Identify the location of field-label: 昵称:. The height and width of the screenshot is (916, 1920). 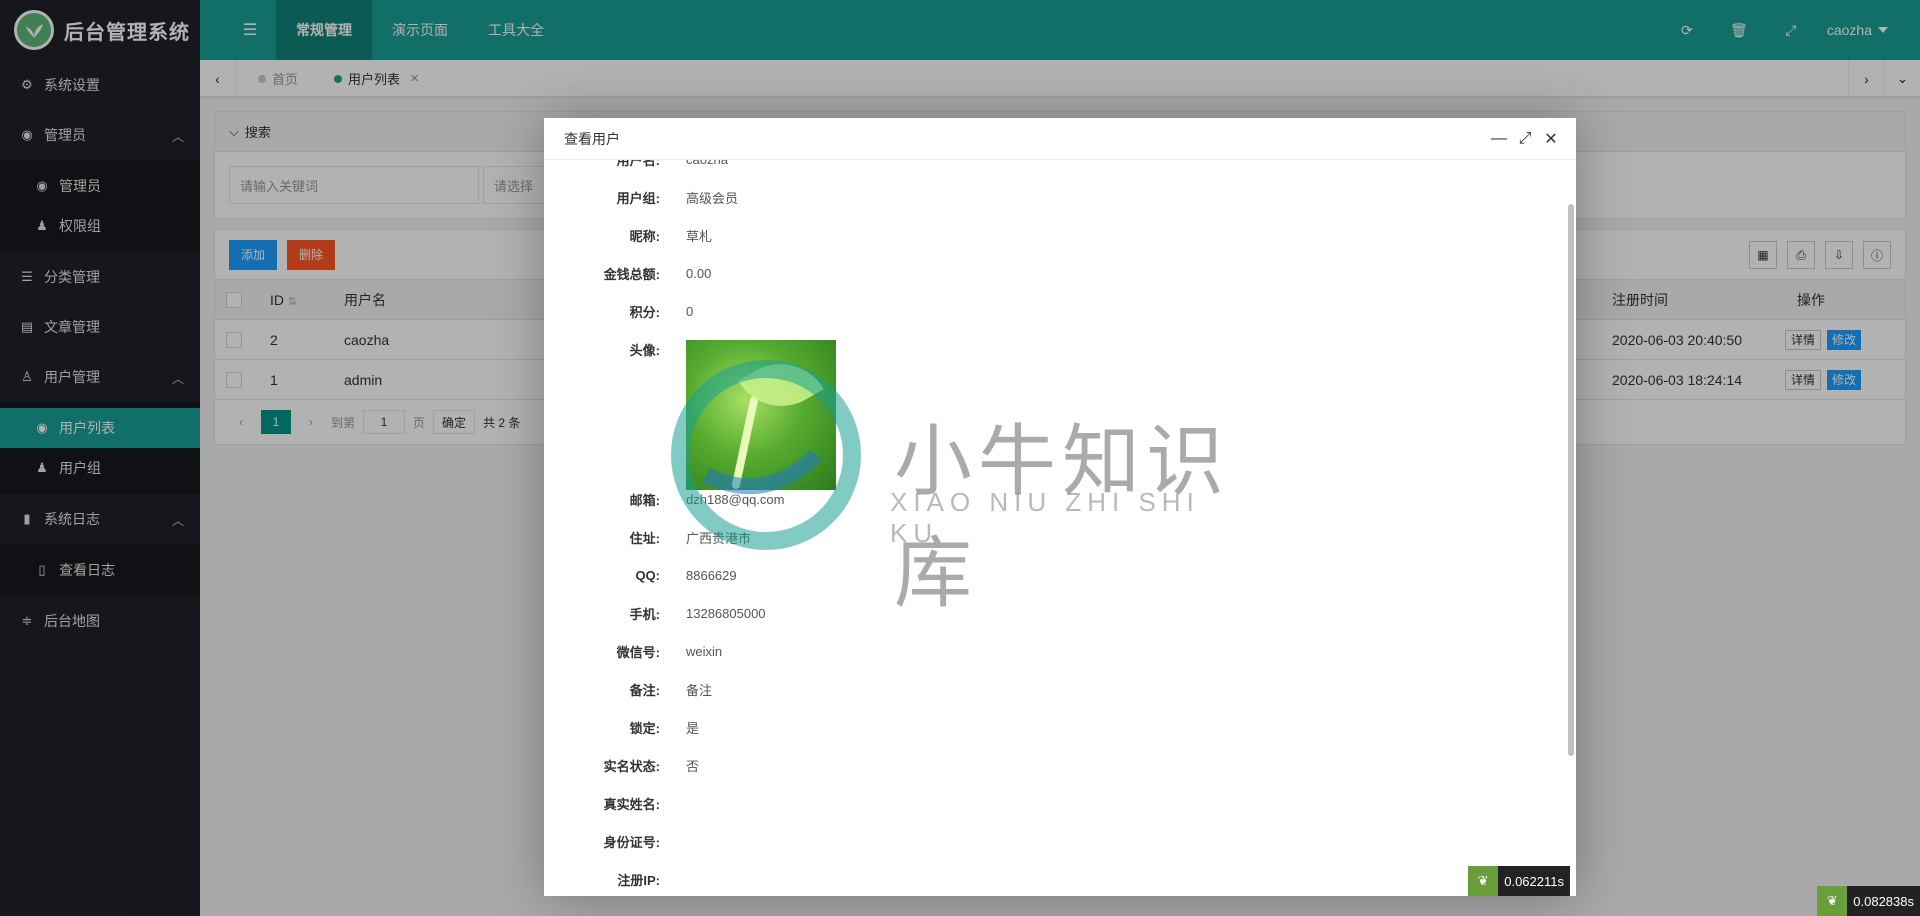
(644, 236).